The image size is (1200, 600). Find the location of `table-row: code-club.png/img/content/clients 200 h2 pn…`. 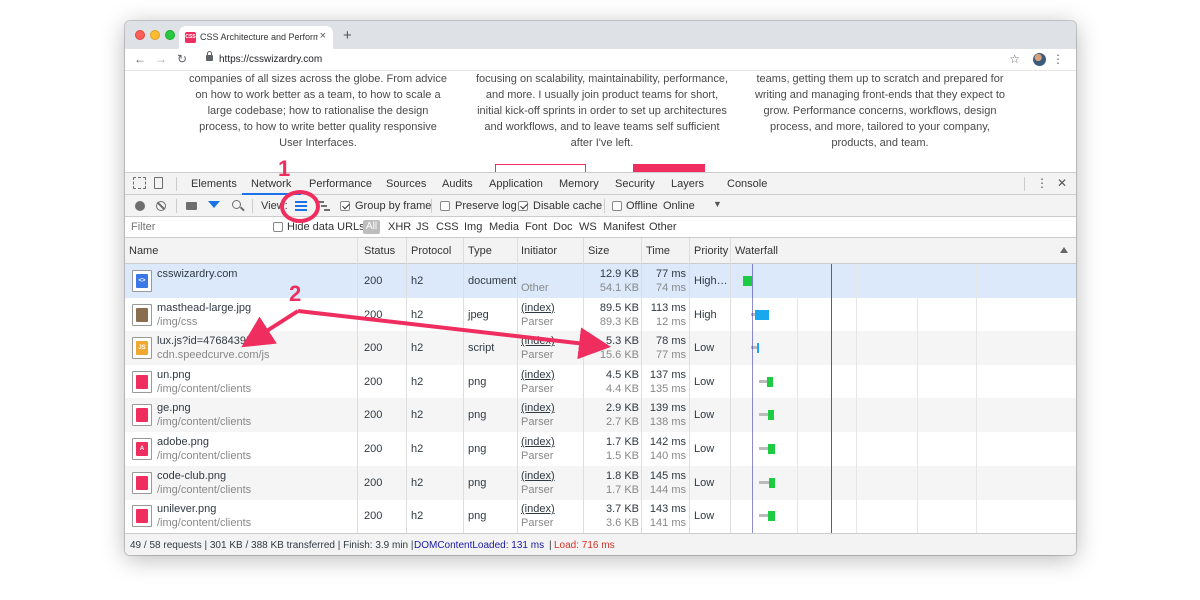

table-row: code-club.png/img/content/clients 200 h2 pn… is located at coordinates (600, 482).